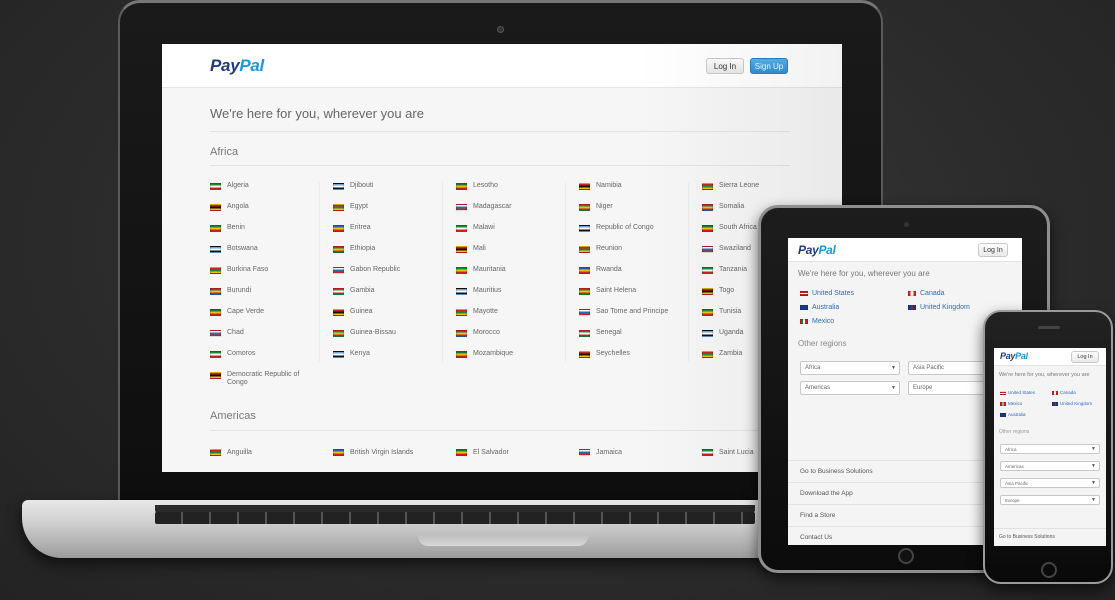 The width and height of the screenshot is (1115, 600). What do you see at coordinates (388, 234) in the screenshot?
I see `country-link: Eritrea` at bounding box center [388, 234].